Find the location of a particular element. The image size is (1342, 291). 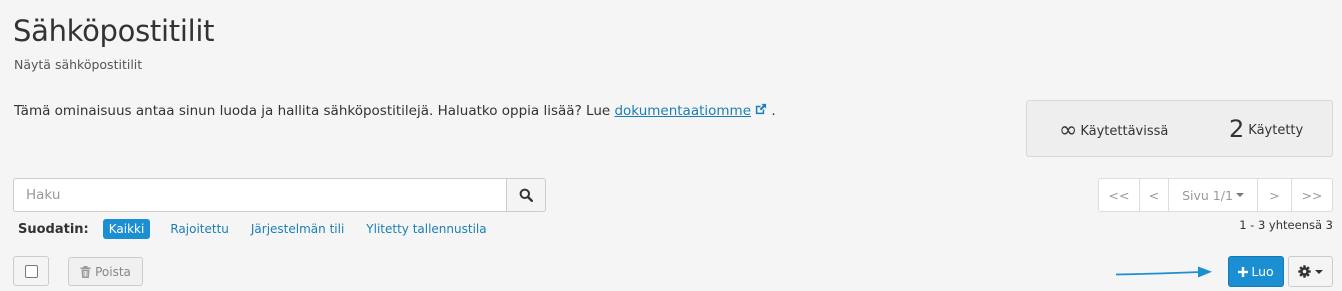

create-button-label: Luo is located at coordinates (1262, 271).